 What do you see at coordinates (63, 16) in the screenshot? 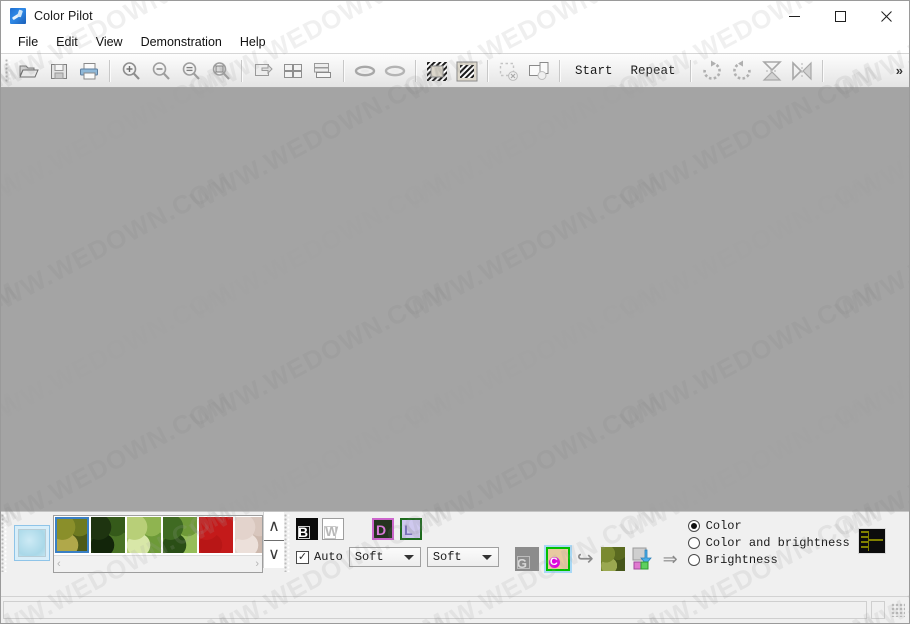
I see `window-title: Color Pilot` at bounding box center [63, 16].